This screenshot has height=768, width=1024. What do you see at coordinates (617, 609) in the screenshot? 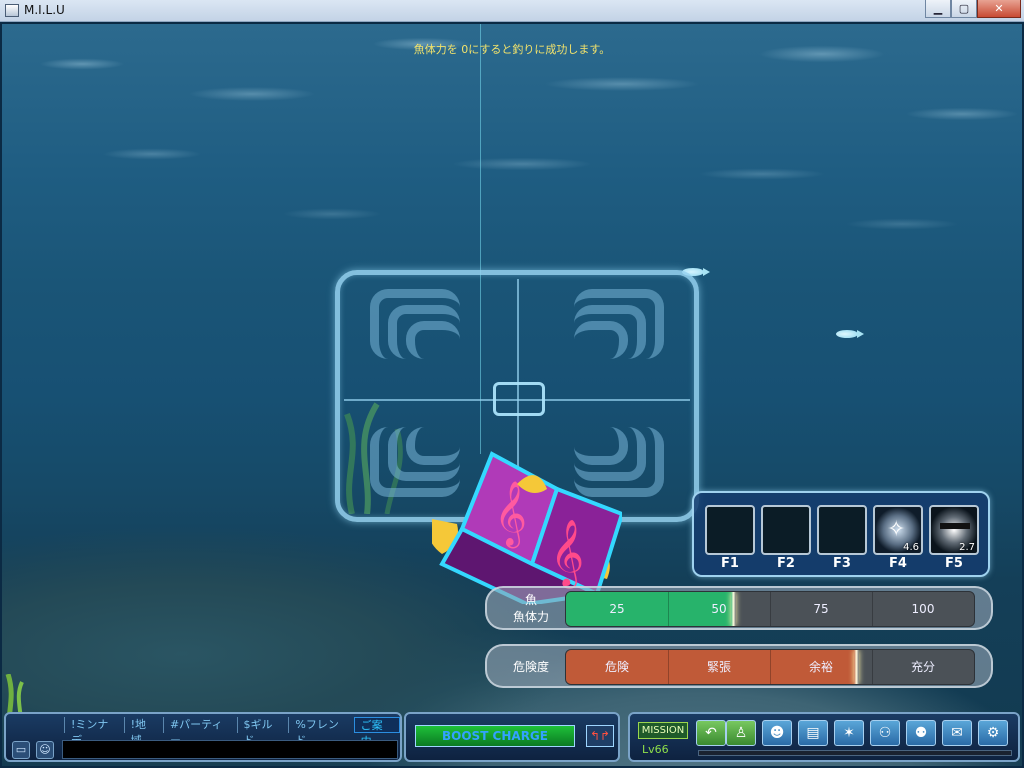
I see `stamina-tick: 25` at bounding box center [617, 609].